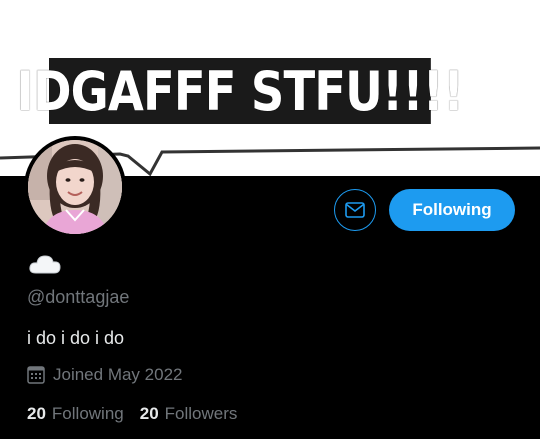 The width and height of the screenshot is (540, 439). What do you see at coordinates (36, 375) in the screenshot?
I see `calendar-icon` at bounding box center [36, 375].